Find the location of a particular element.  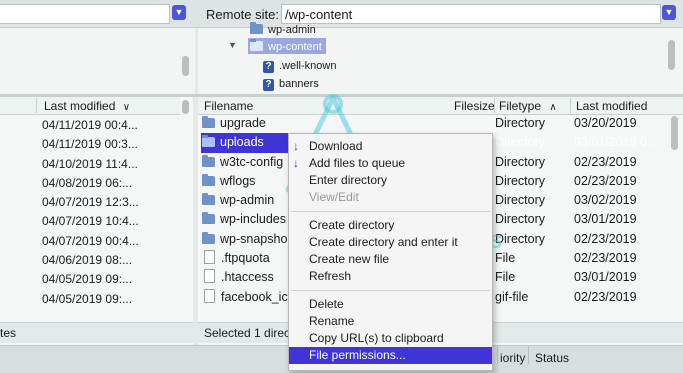

add-files-to-queue-menu-item: ↓ Add files to queue is located at coordinates (390, 163).